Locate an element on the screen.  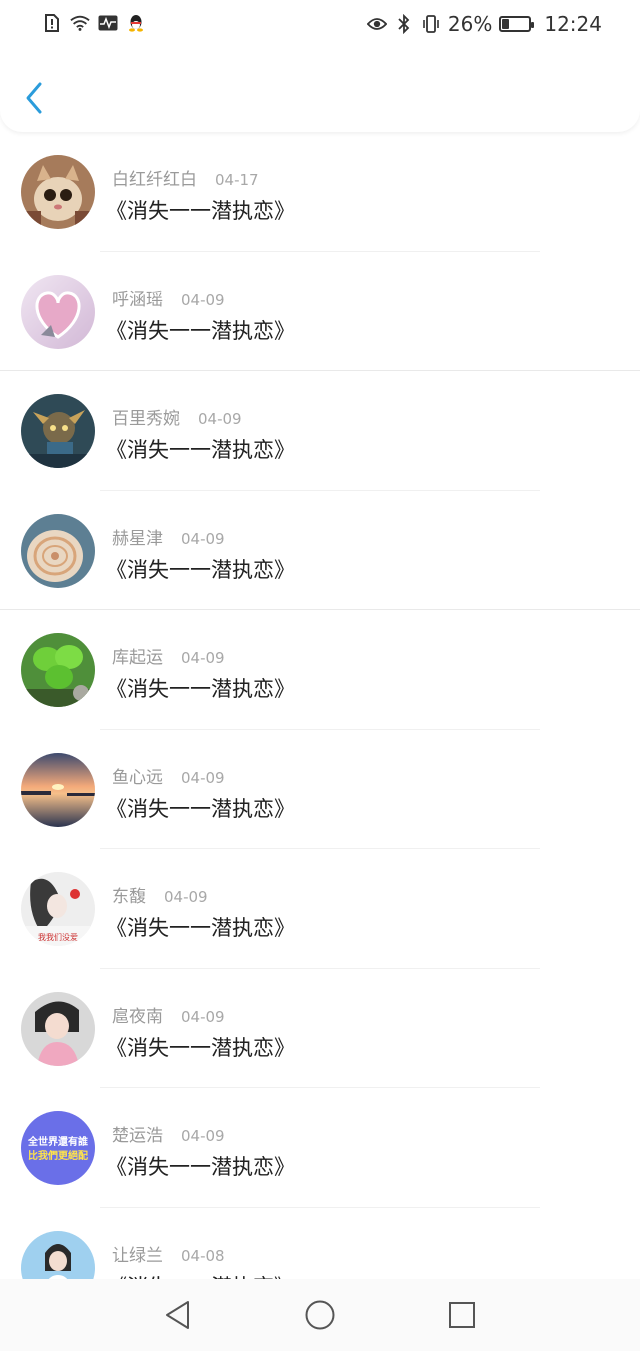
item-meta: 鱼心远 04-09 is located at coordinates (168, 775).